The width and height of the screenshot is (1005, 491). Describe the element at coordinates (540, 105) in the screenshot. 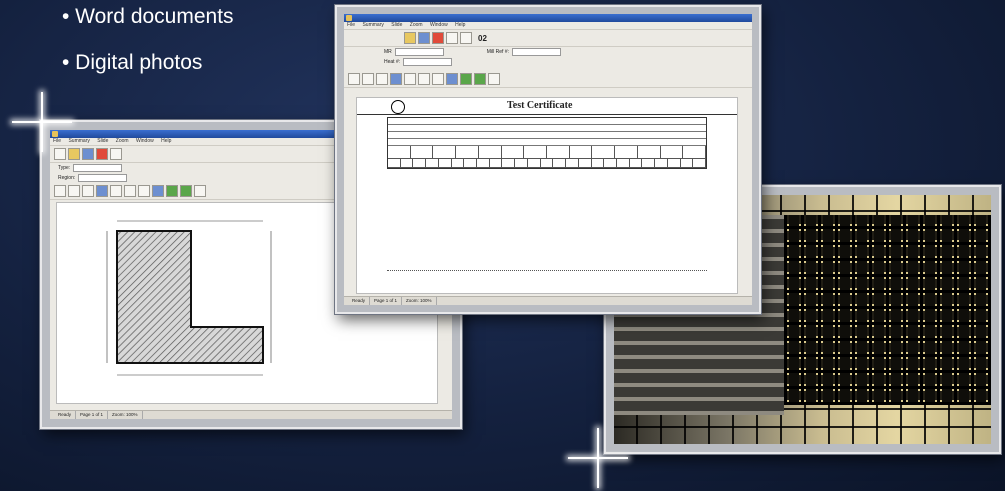

I see `certificate-doc-title: Test Certificate` at that location.